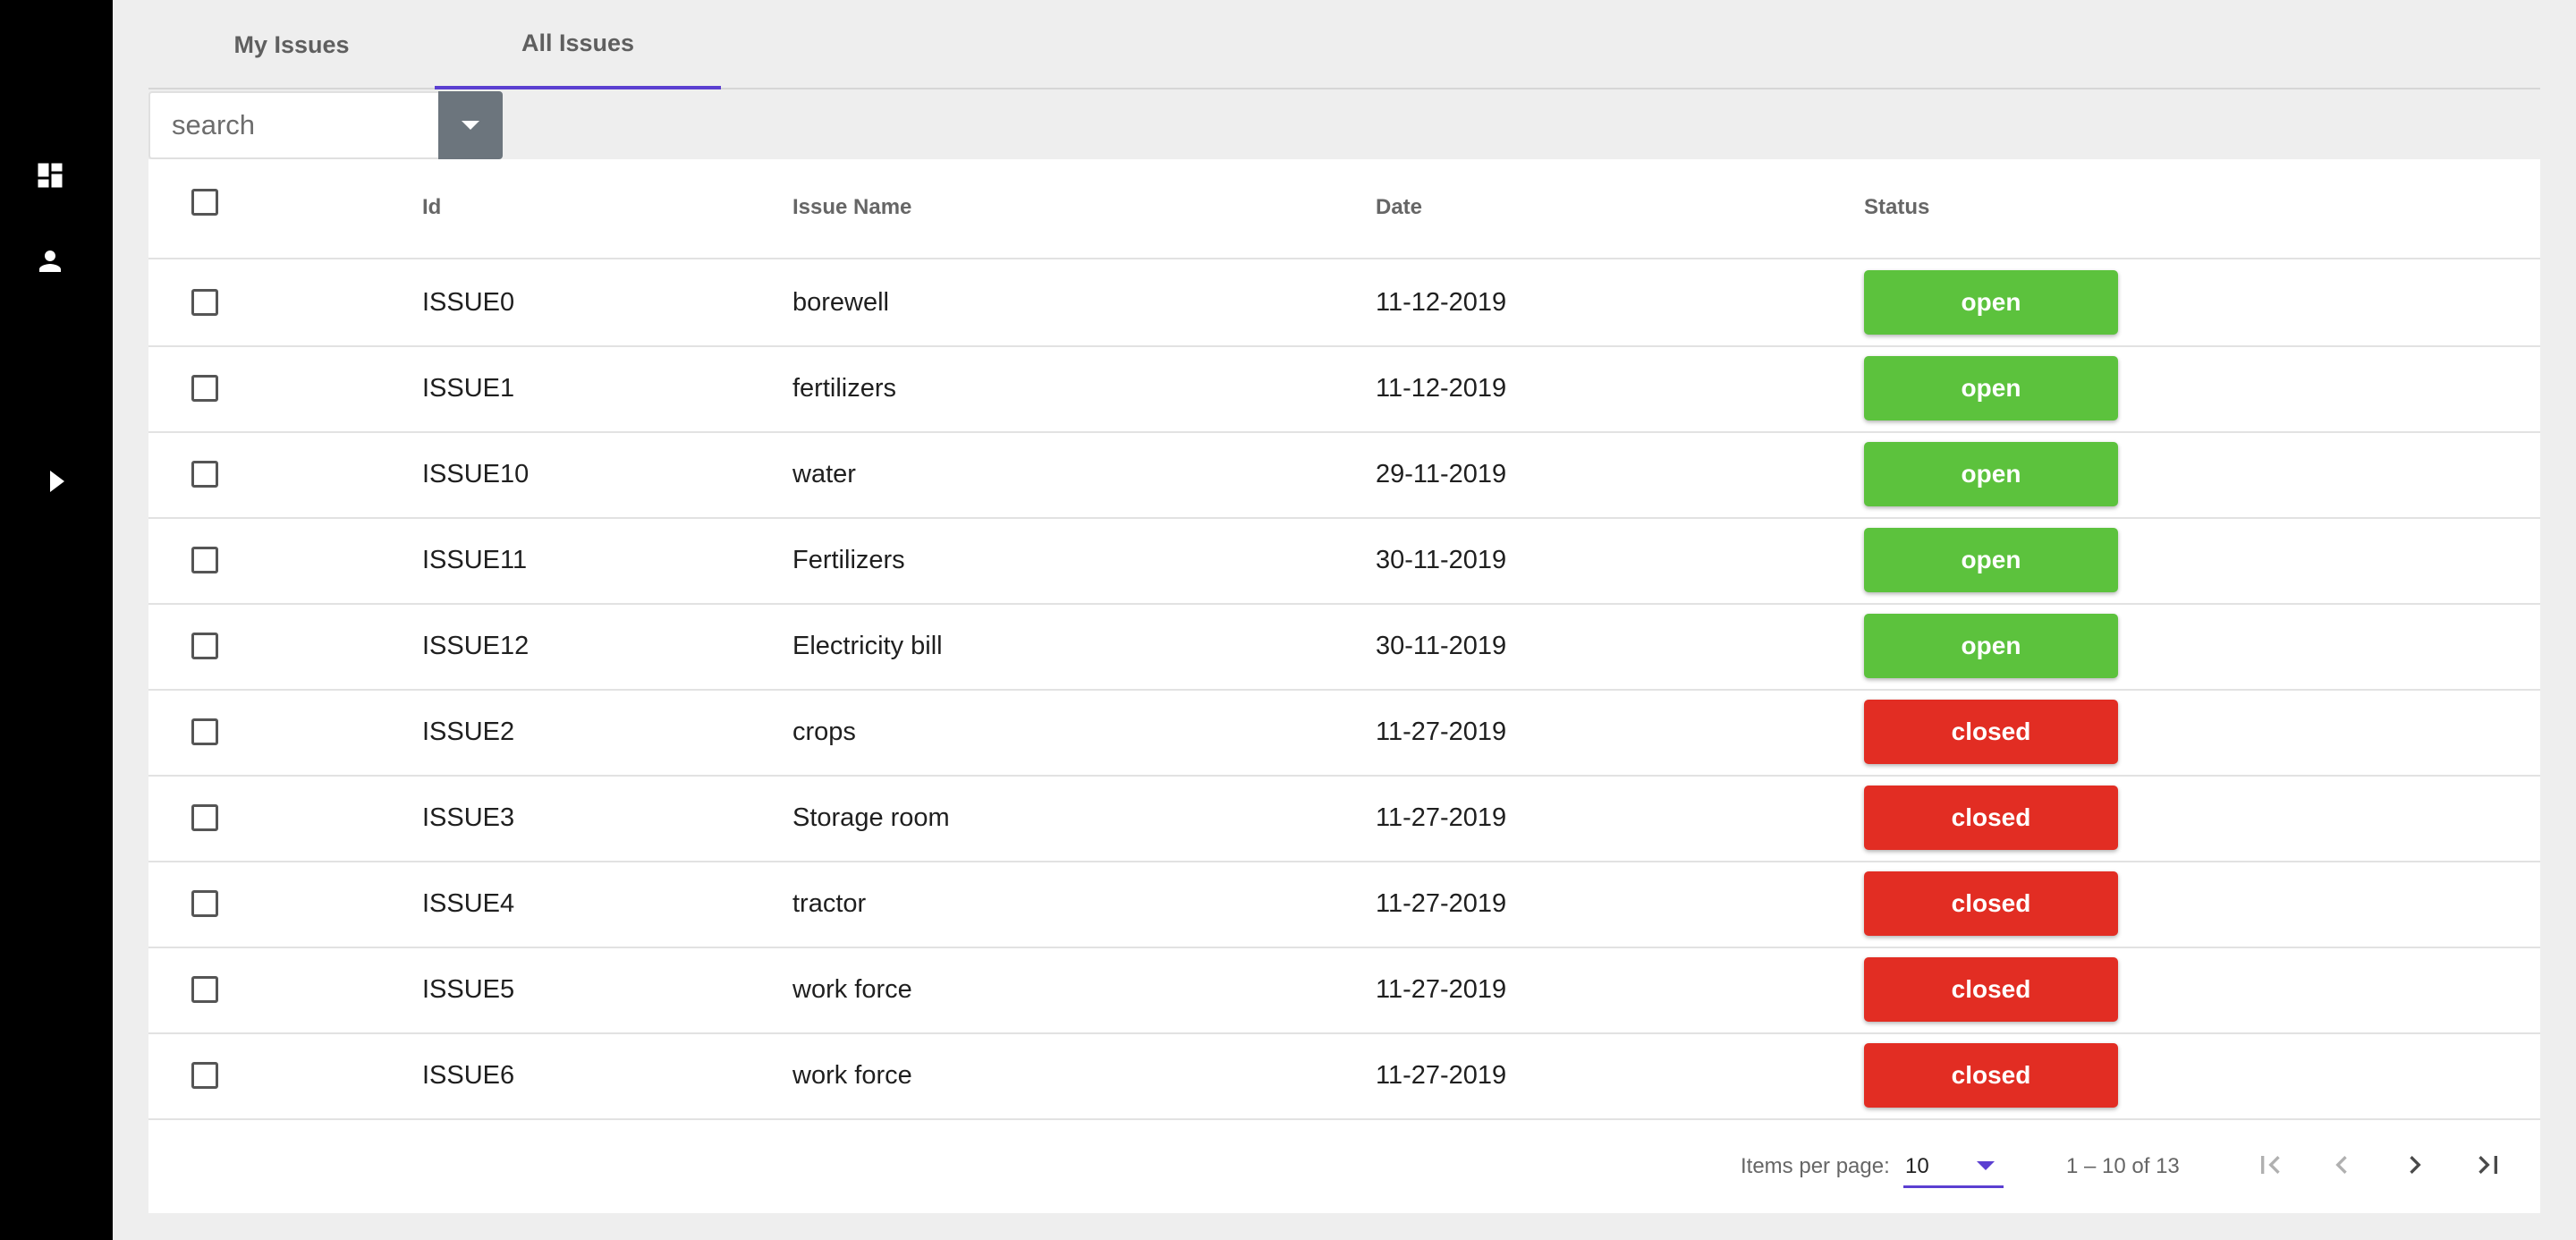 The width and height of the screenshot is (2576, 1240). I want to click on last-page-icon, so click(2488, 1165).